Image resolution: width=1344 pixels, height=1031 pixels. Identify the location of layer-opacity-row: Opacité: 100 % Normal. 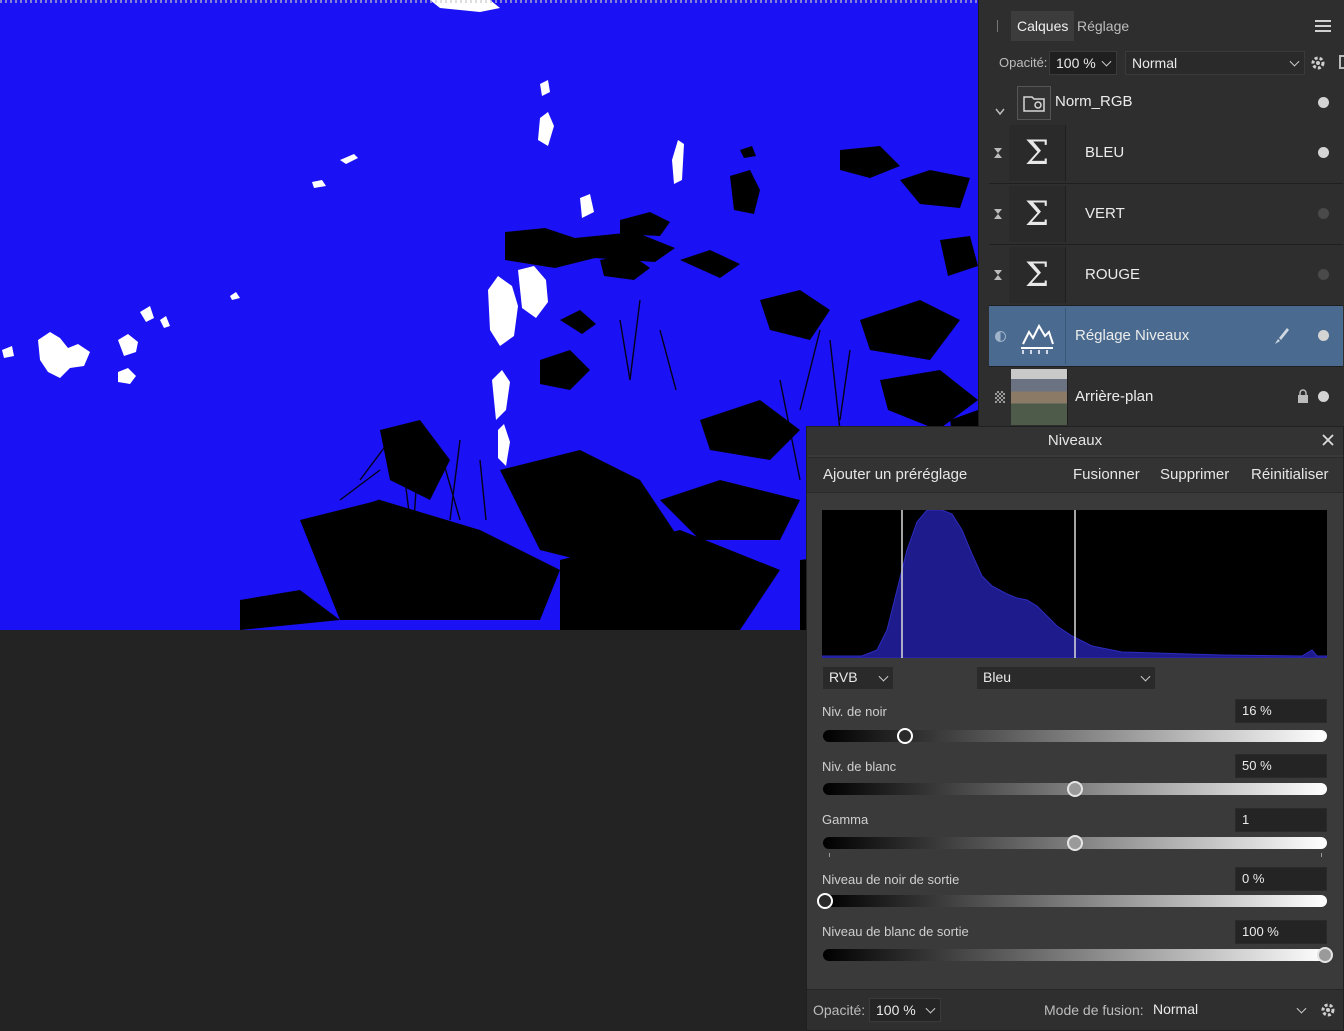
(1161, 63).